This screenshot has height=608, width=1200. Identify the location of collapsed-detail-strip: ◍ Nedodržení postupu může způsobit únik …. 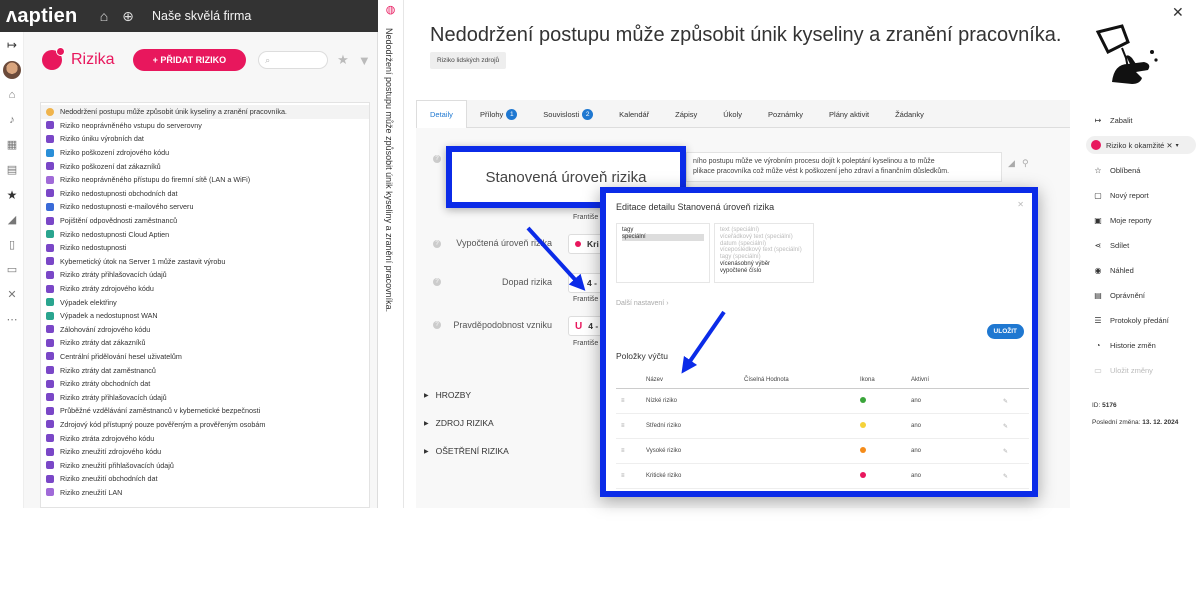
(391, 254).